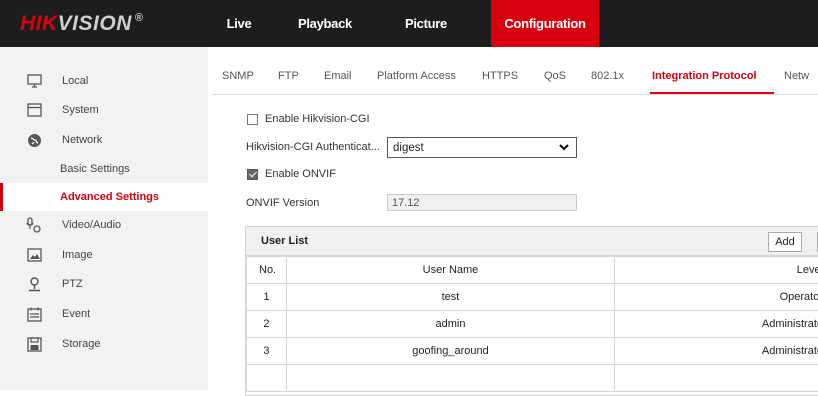  I want to click on nav-live-view: Live View, so click(239, 23).